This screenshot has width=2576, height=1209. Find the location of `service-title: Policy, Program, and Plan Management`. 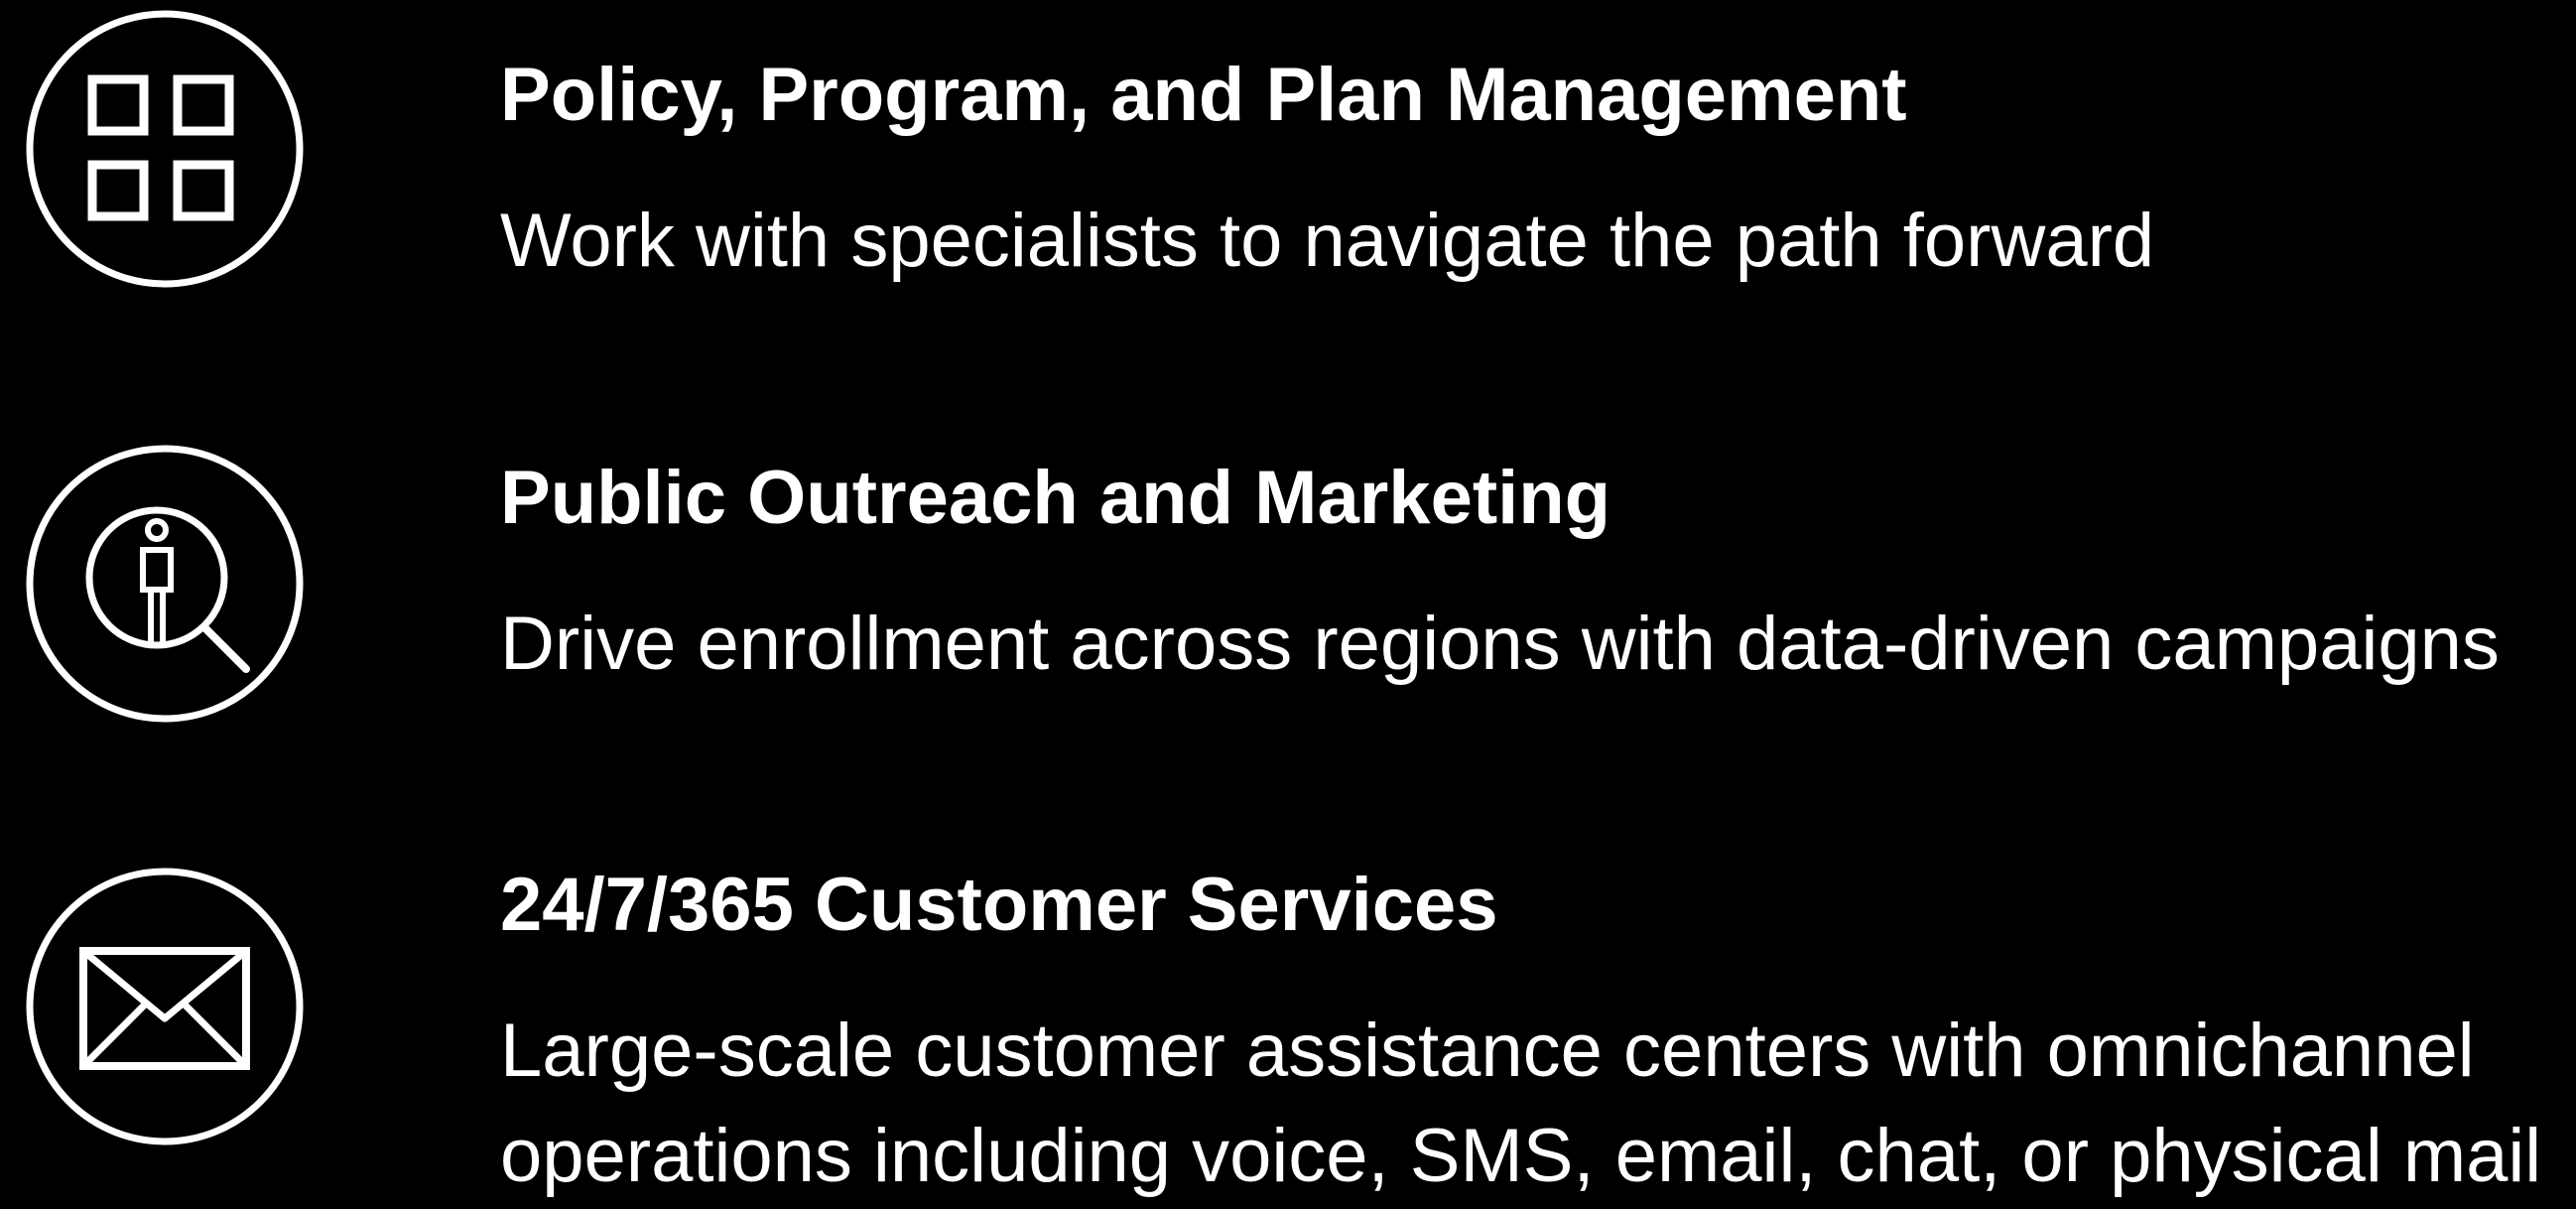

service-title: Policy, Program, and Plan Management is located at coordinates (1204, 95).